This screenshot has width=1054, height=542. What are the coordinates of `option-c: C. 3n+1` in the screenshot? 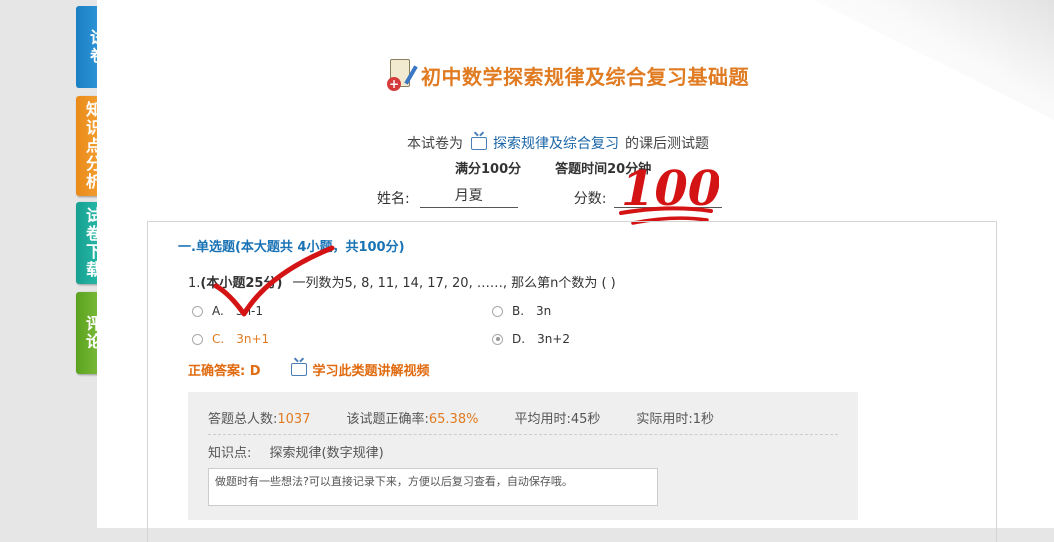 It's located at (230, 339).